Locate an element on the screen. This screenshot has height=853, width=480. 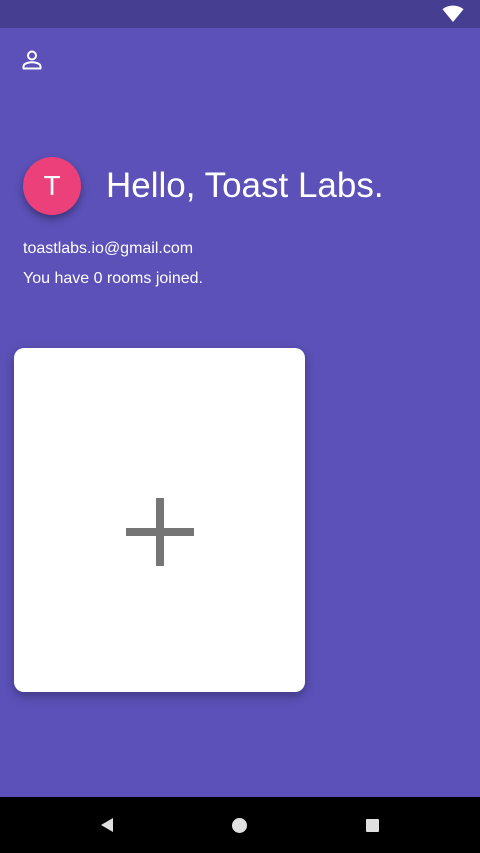
wifi-icon is located at coordinates (453, 13).